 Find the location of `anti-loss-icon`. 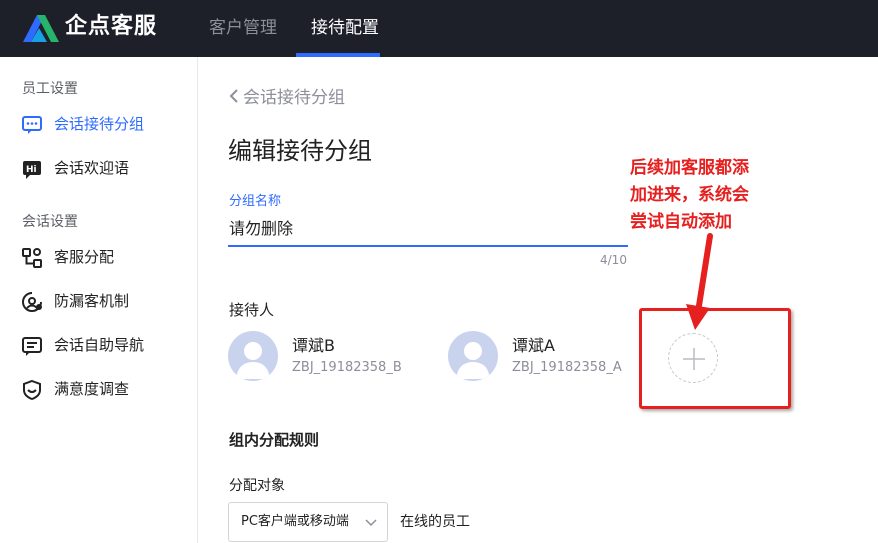

anti-loss-icon is located at coordinates (32, 302).